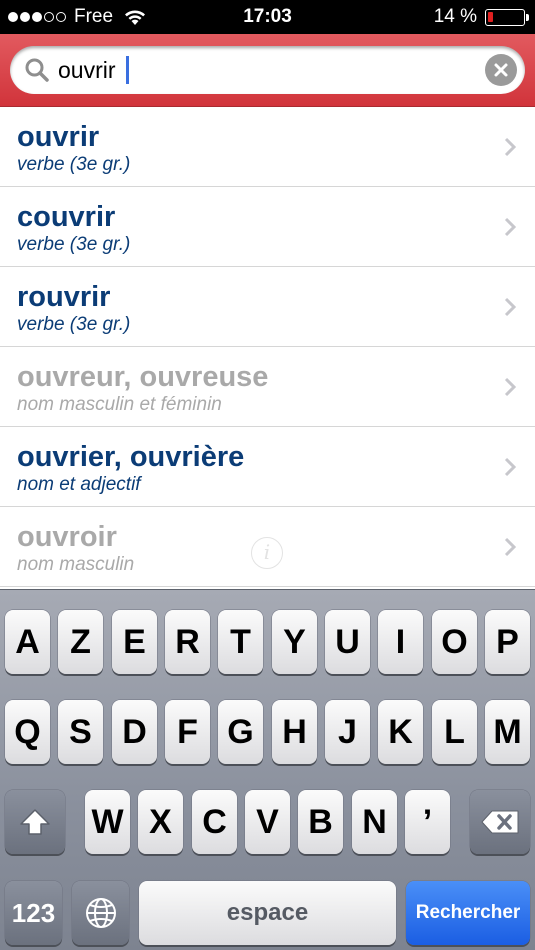 This screenshot has width=535, height=950. What do you see at coordinates (294, 642) in the screenshot?
I see `key-y: Y` at bounding box center [294, 642].